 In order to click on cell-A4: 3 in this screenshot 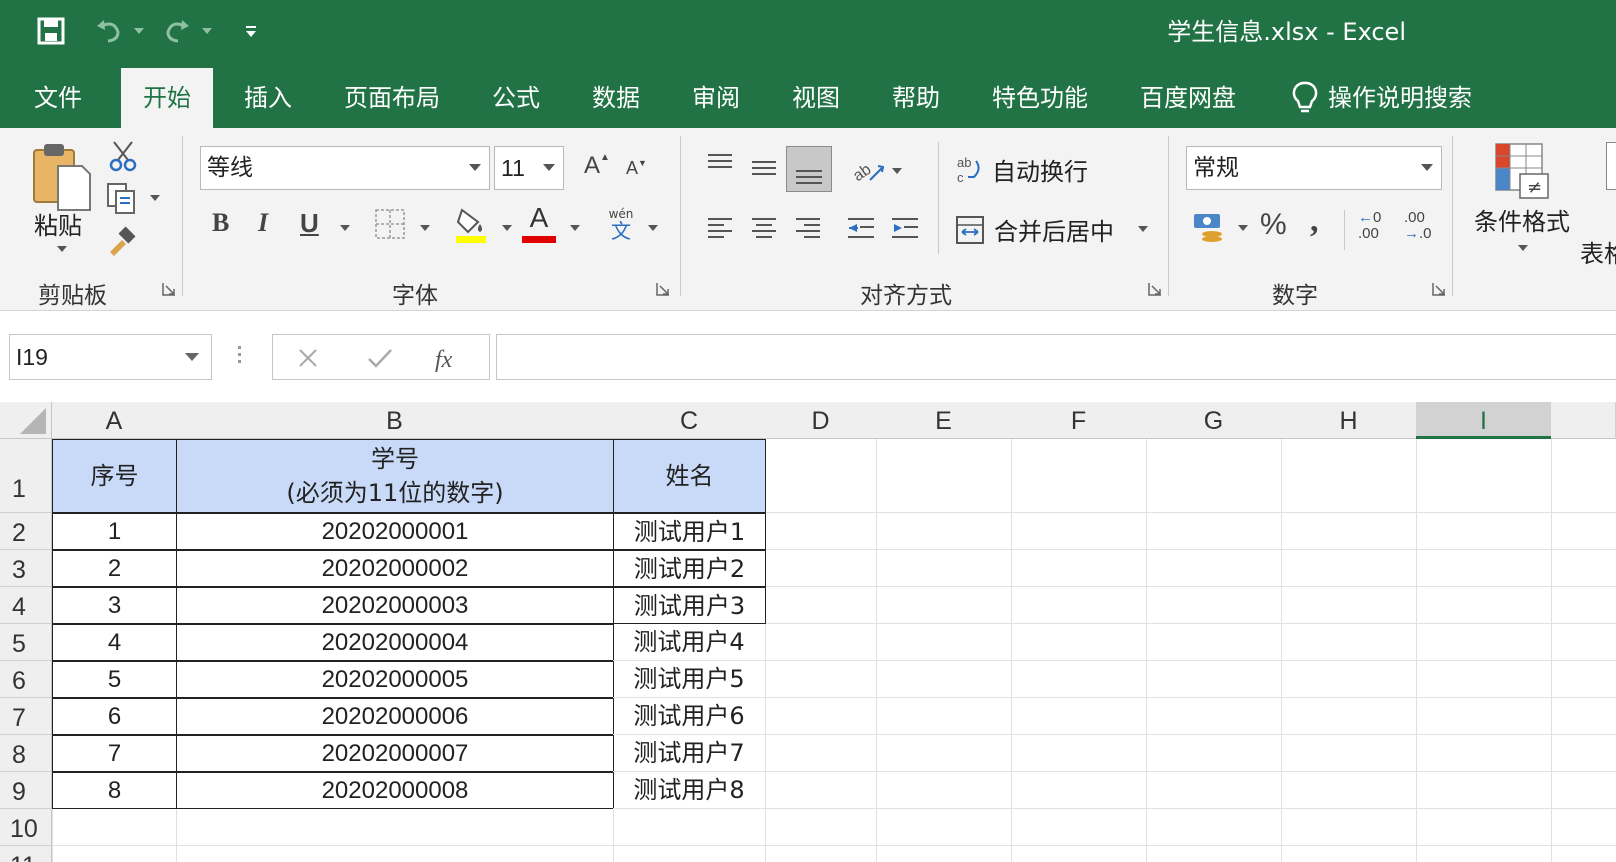, I will do `click(114, 605)`.